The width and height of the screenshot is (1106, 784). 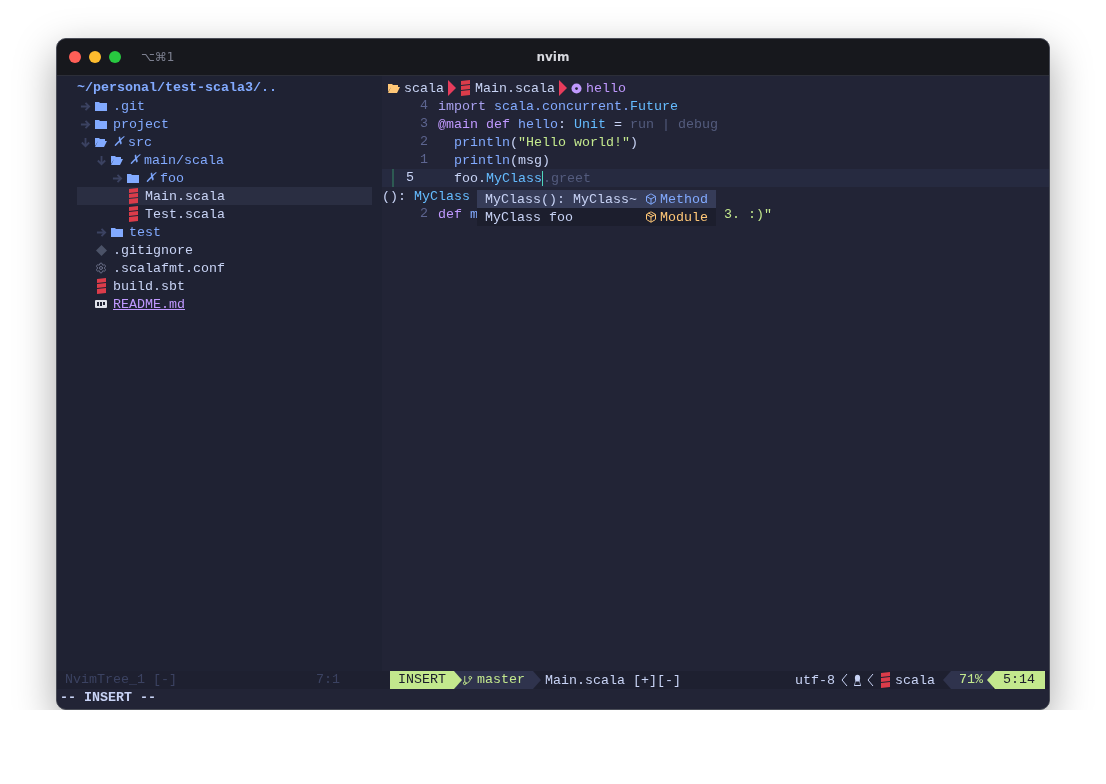 What do you see at coordinates (674, 124) in the screenshot?
I see `code-token: run | debug` at bounding box center [674, 124].